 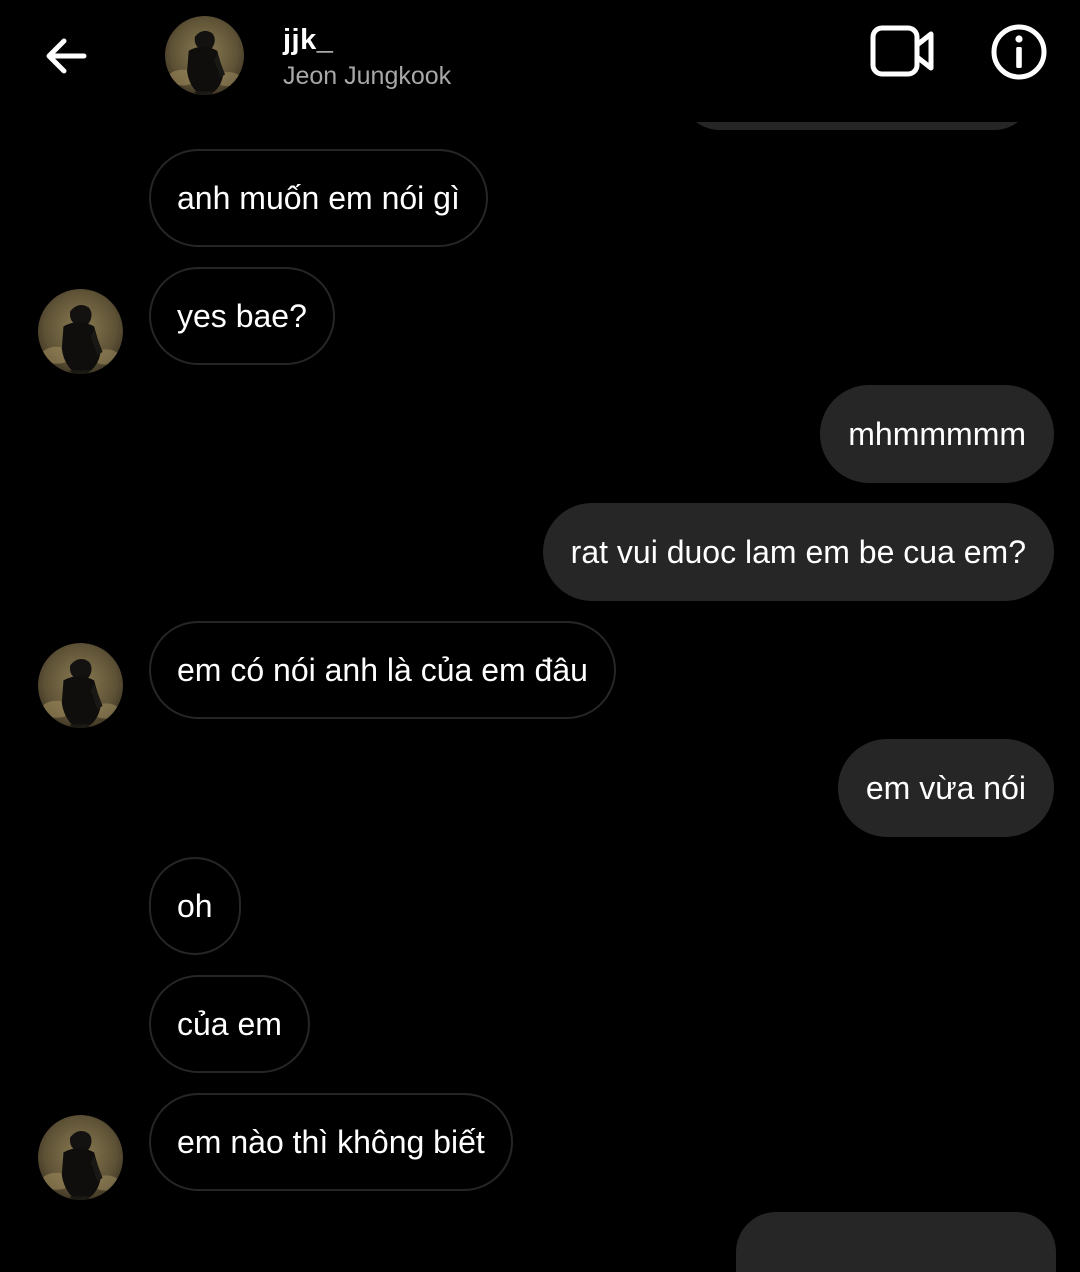 I want to click on message-text: mhmmmmm, so click(x=937, y=433).